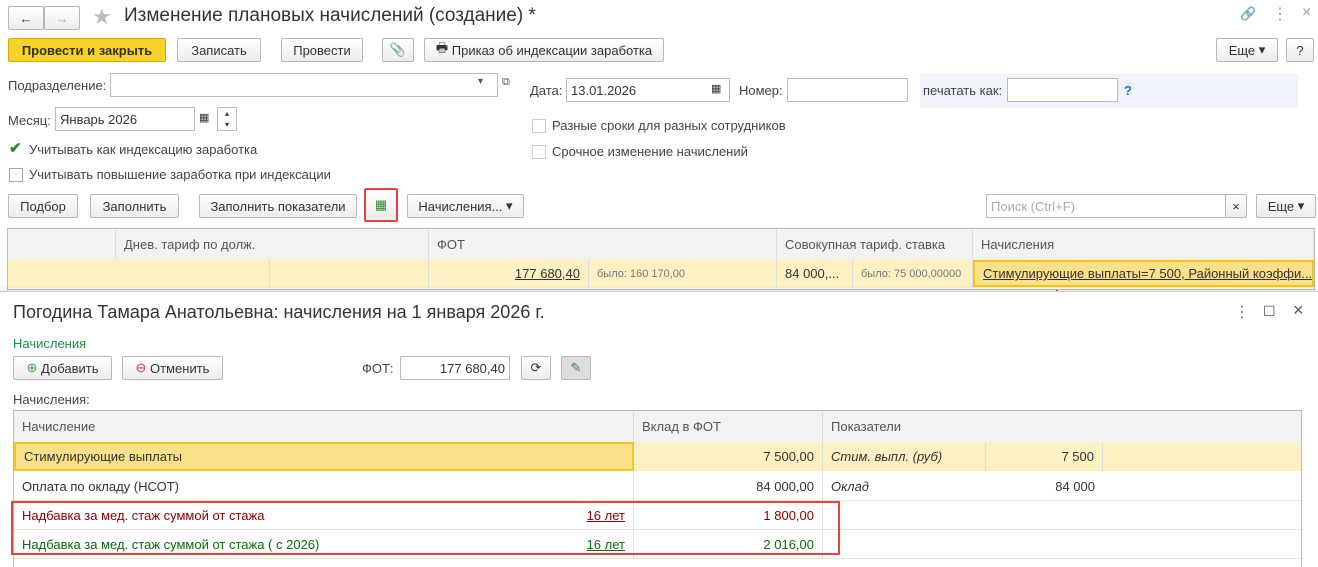 The width and height of the screenshot is (1318, 567). I want to click on fill-button: Заполнить, so click(134, 206).